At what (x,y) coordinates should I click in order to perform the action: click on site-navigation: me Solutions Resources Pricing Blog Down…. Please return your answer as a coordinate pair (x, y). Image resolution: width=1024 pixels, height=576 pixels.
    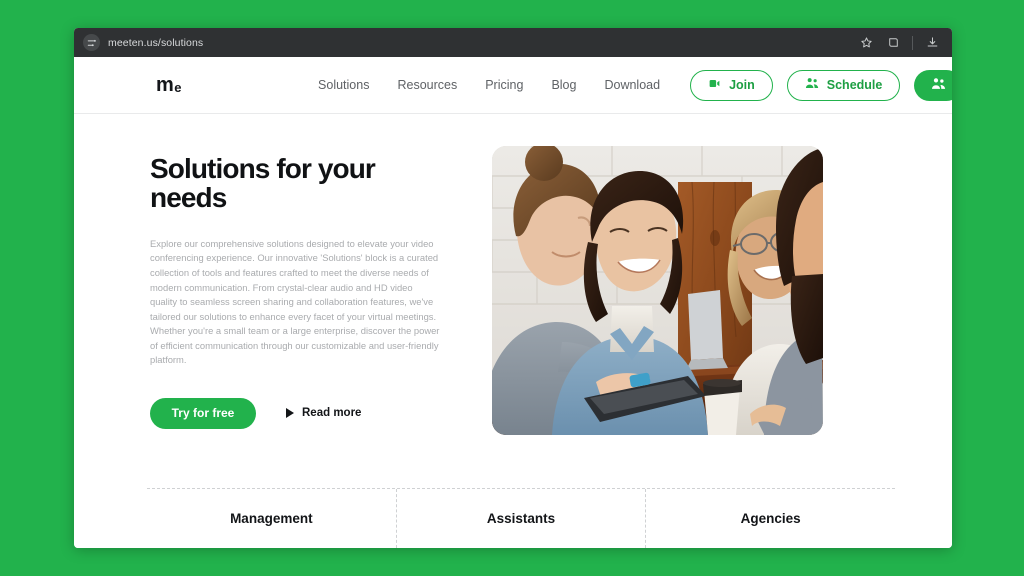
    Looking at the image, I should click on (513, 85).